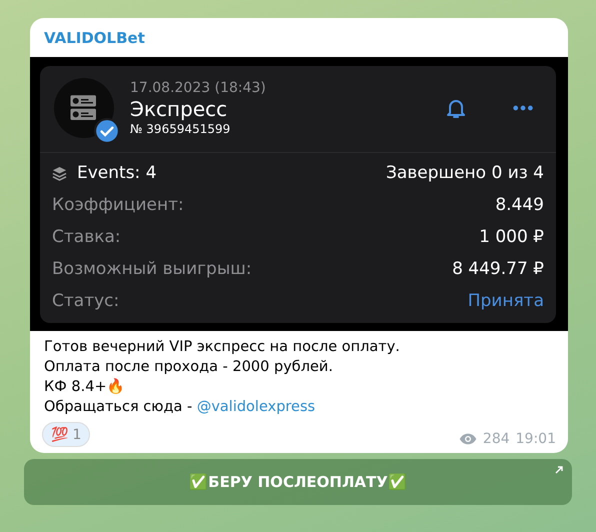 This screenshot has width=596, height=532. What do you see at coordinates (189, 367) in the screenshot?
I see `message-text: Оплата после прохода - 2000 рублей.` at bounding box center [189, 367].